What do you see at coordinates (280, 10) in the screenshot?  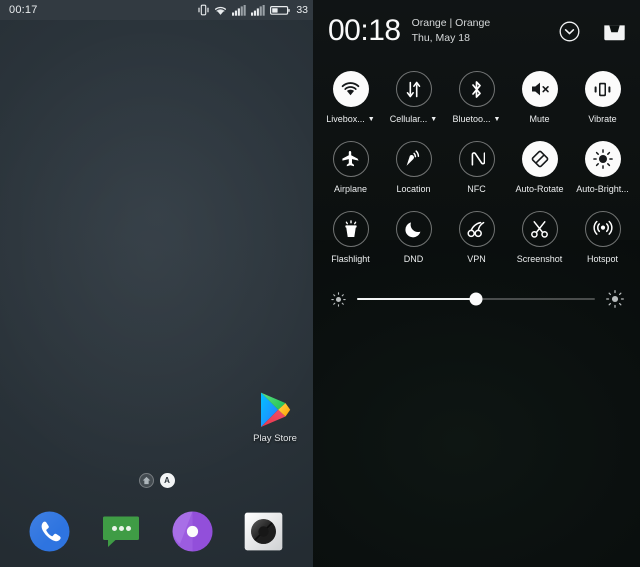 I see `battery-icon` at bounding box center [280, 10].